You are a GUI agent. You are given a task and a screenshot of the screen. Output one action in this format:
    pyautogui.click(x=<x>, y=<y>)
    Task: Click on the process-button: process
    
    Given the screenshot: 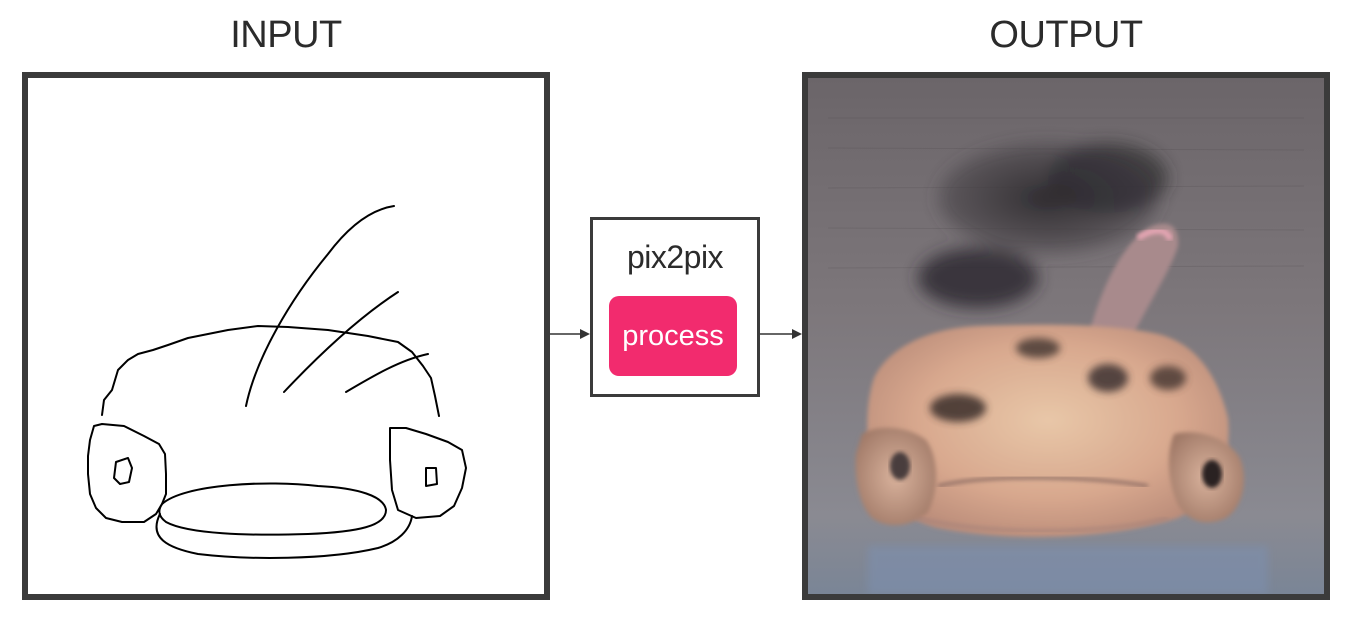 What is the action you would take?
    pyautogui.click(x=673, y=336)
    